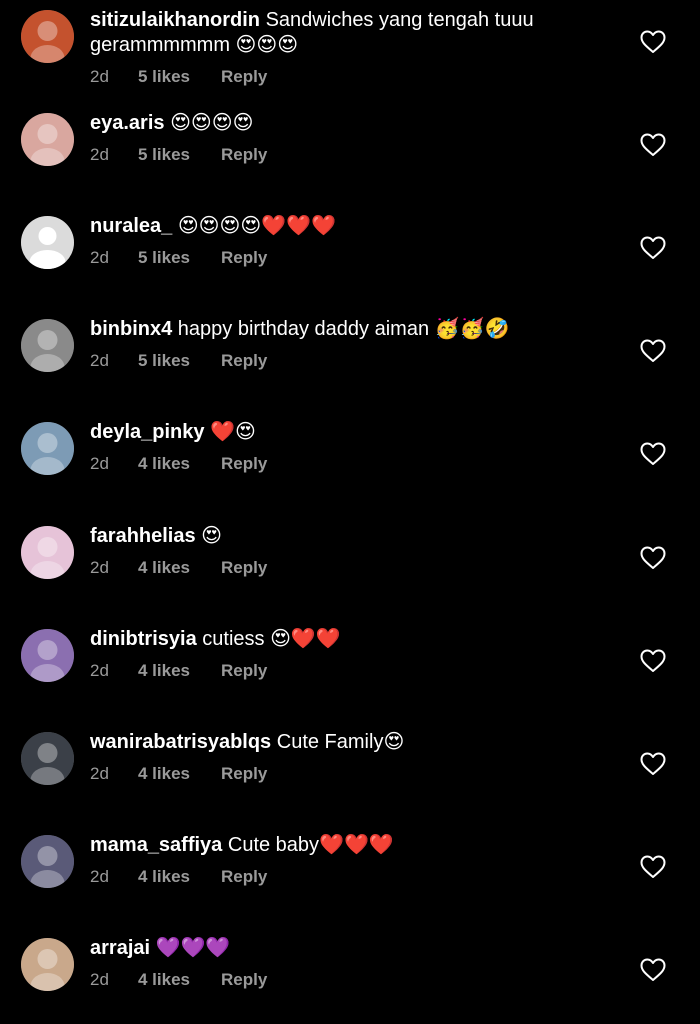  What do you see at coordinates (180, 742) in the screenshot?
I see `comment-username: wanirabatrisyablqs` at bounding box center [180, 742].